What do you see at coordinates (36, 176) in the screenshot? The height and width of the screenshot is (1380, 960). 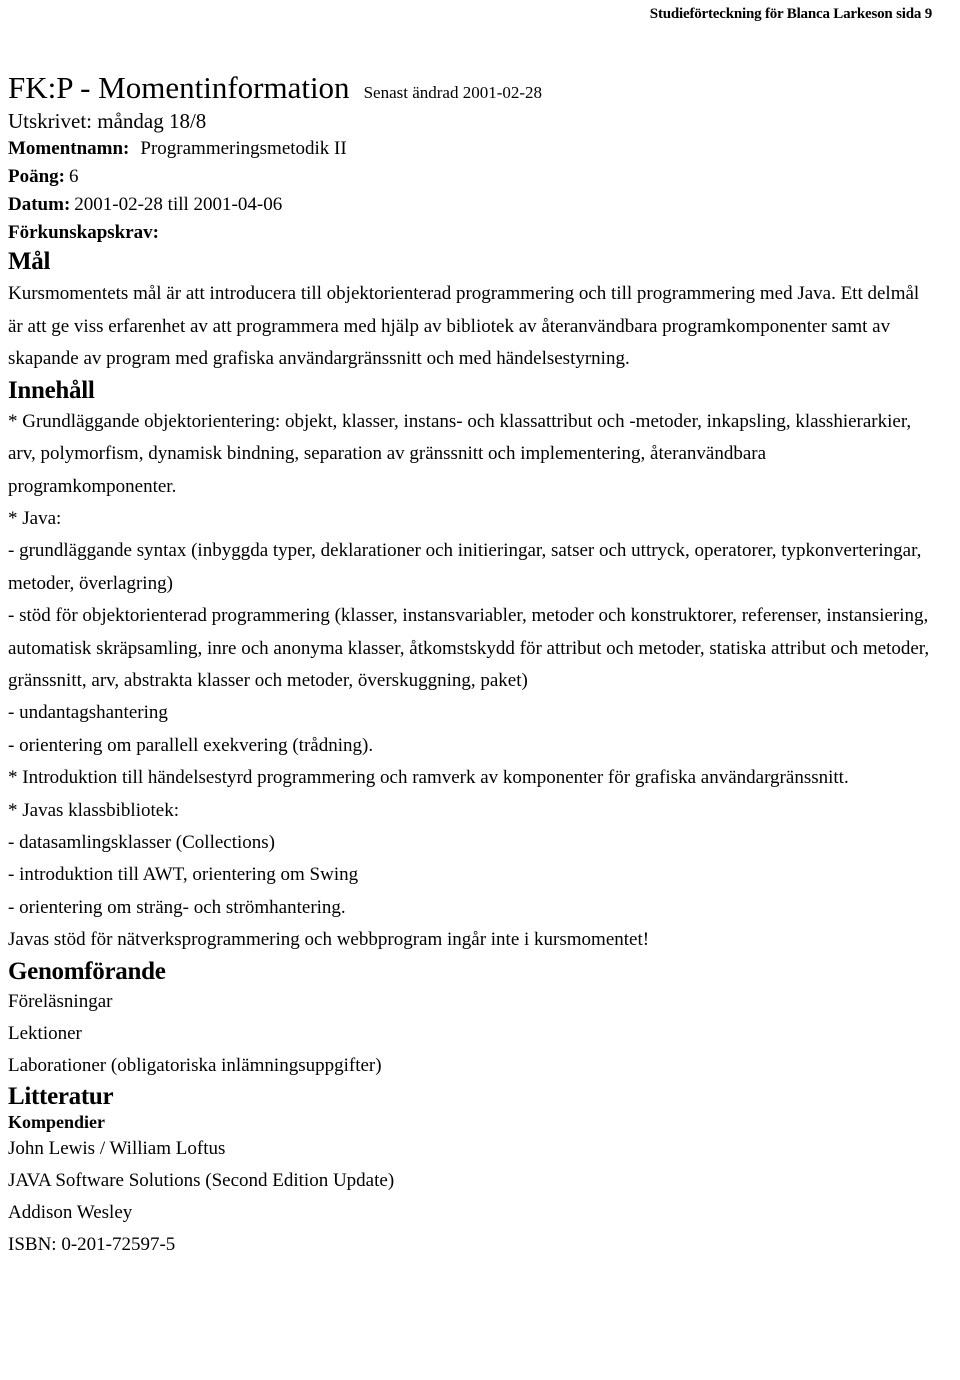 I see `meta-poang-label: Poäng:` at bounding box center [36, 176].